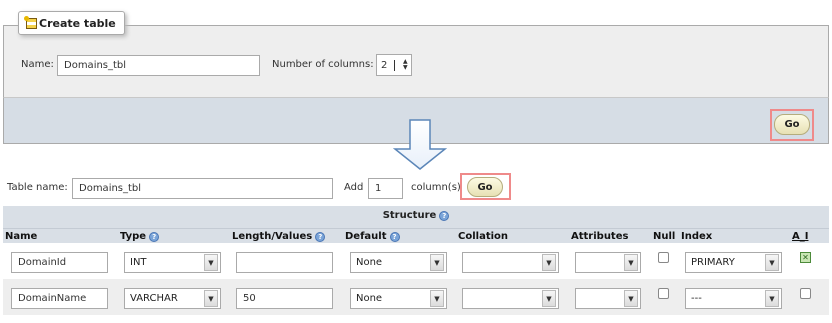 Image resolution: width=832 pixels, height=323 pixels. I want to click on type-select: VARCHAR ▼, so click(172, 298).